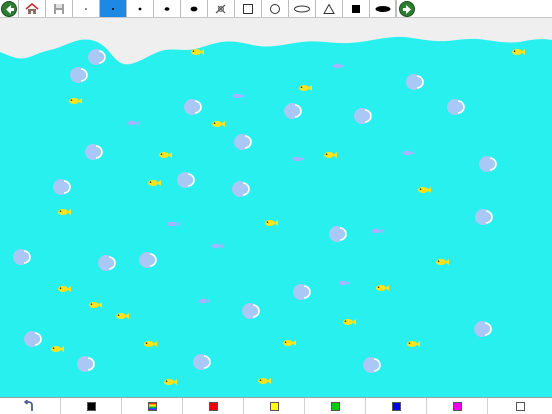 Image resolution: width=552 pixels, height=414 pixels. I want to click on color-white-swatch, so click(520, 406).